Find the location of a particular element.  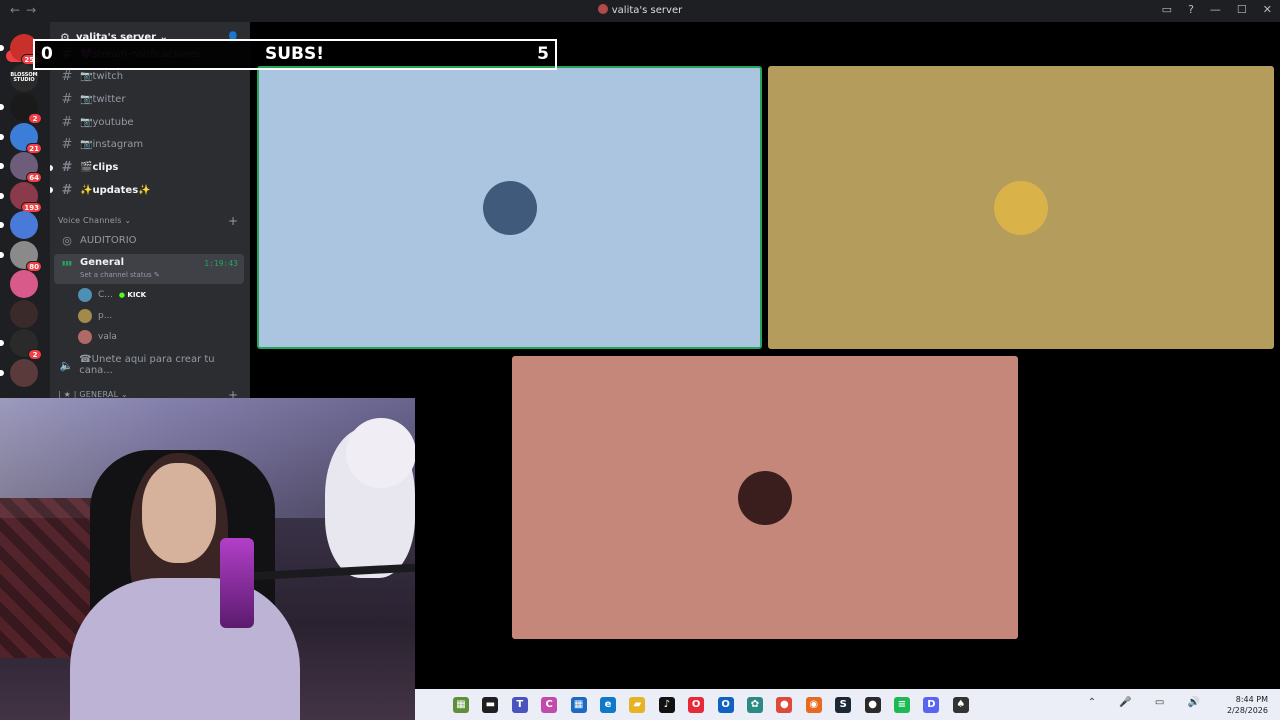

taskbar-app-icon-17: ♠ is located at coordinates (960, 705).